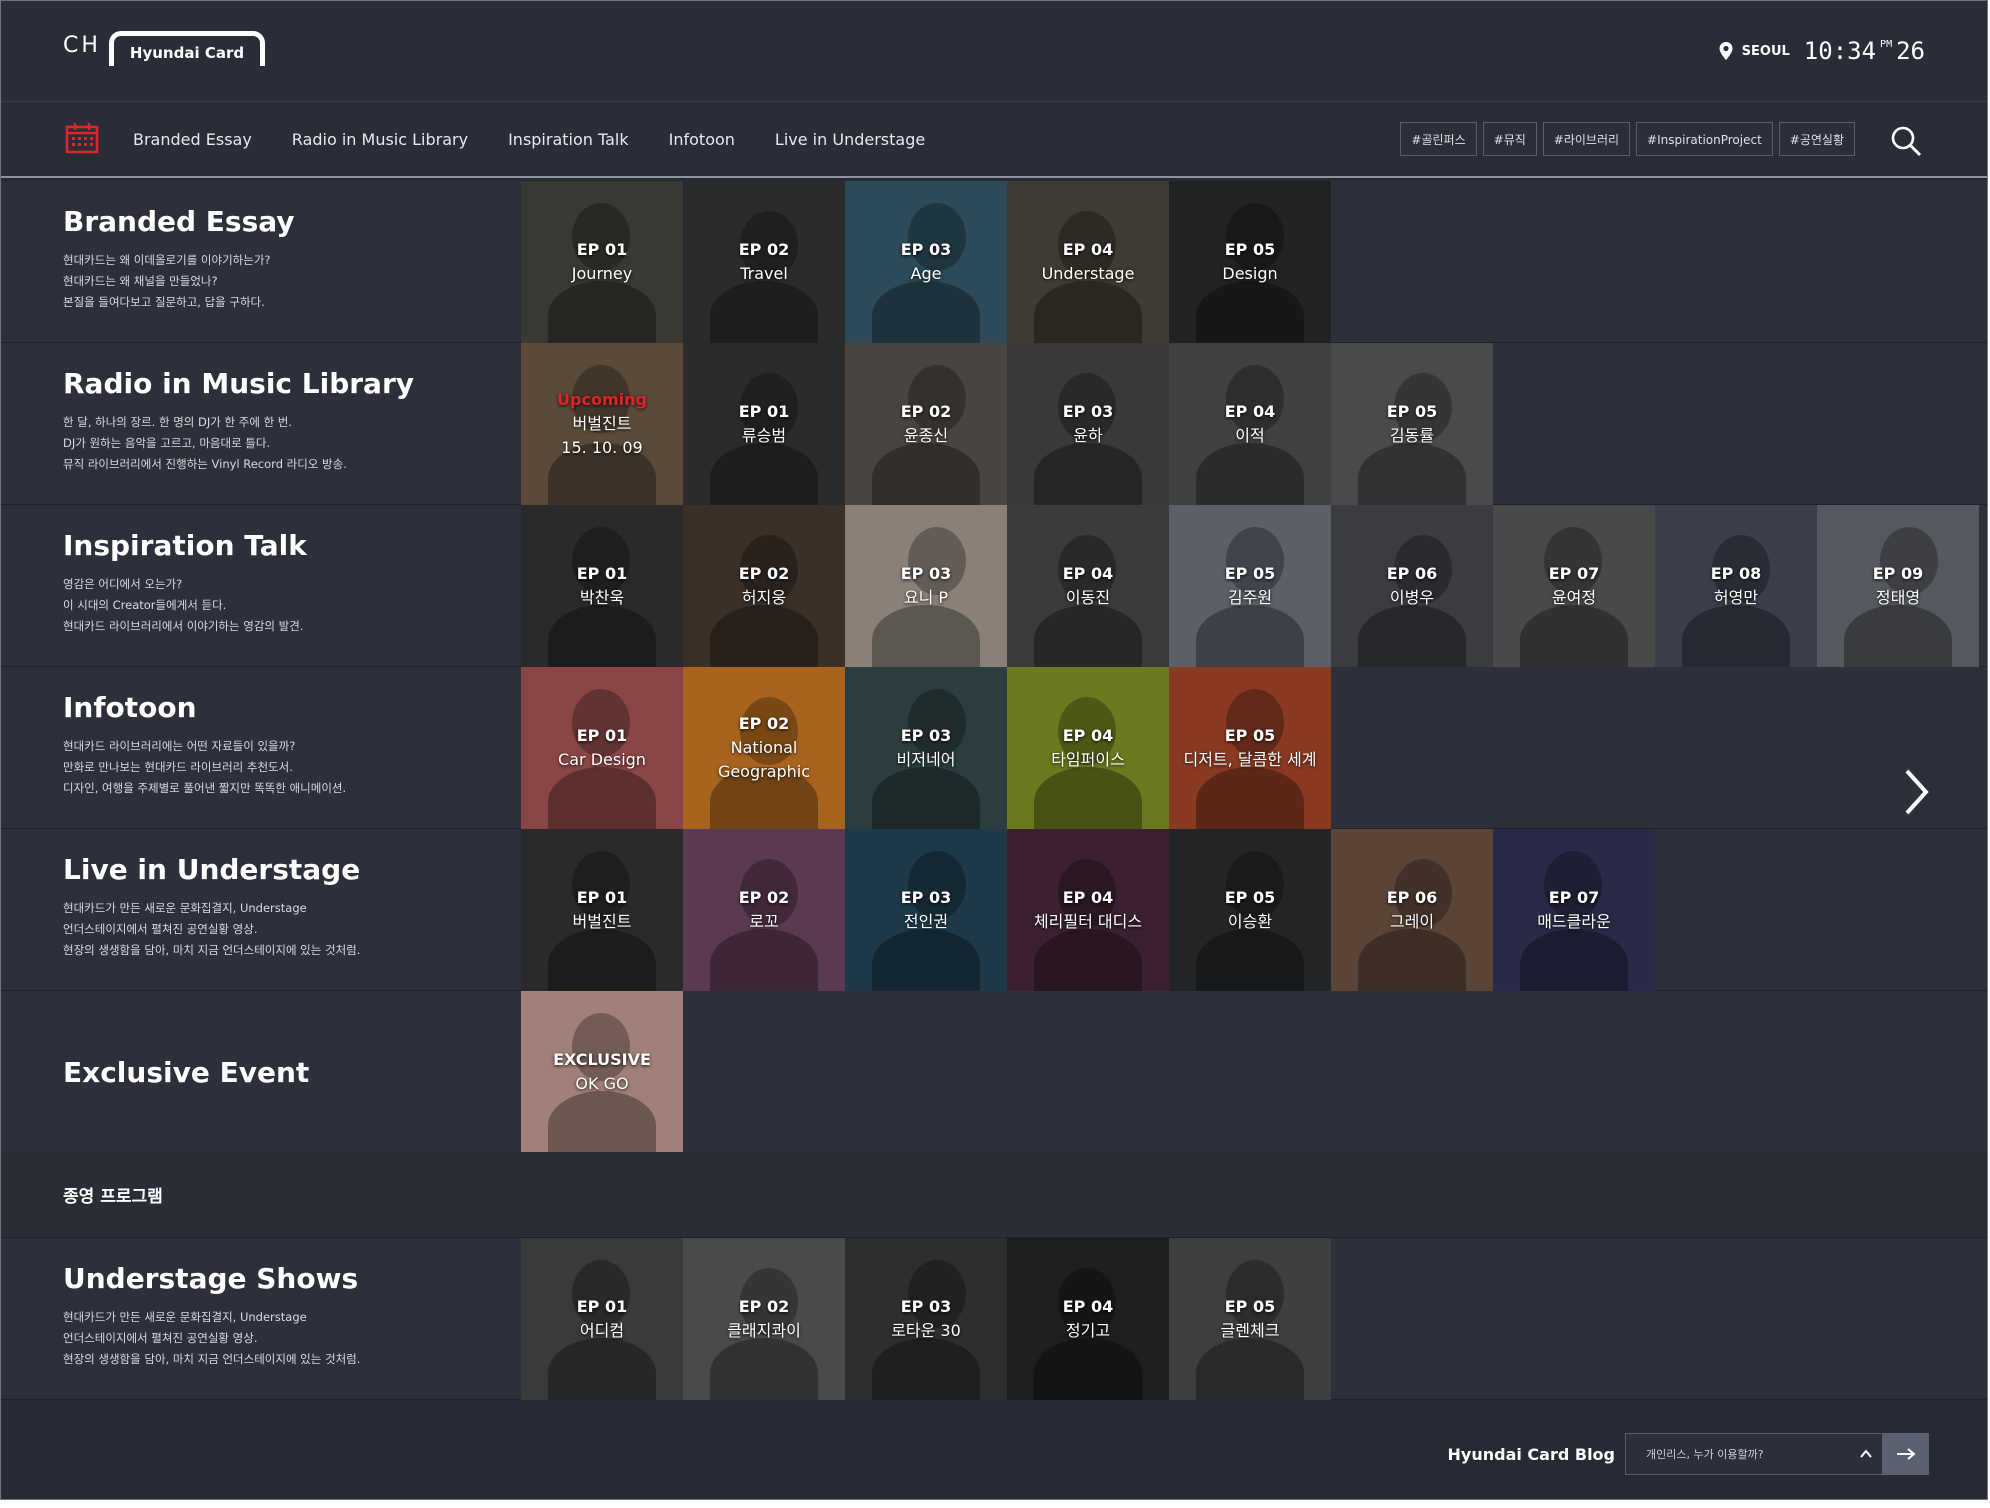  What do you see at coordinates (602, 1330) in the screenshot?
I see `episode-name: 어디컴` at bounding box center [602, 1330].